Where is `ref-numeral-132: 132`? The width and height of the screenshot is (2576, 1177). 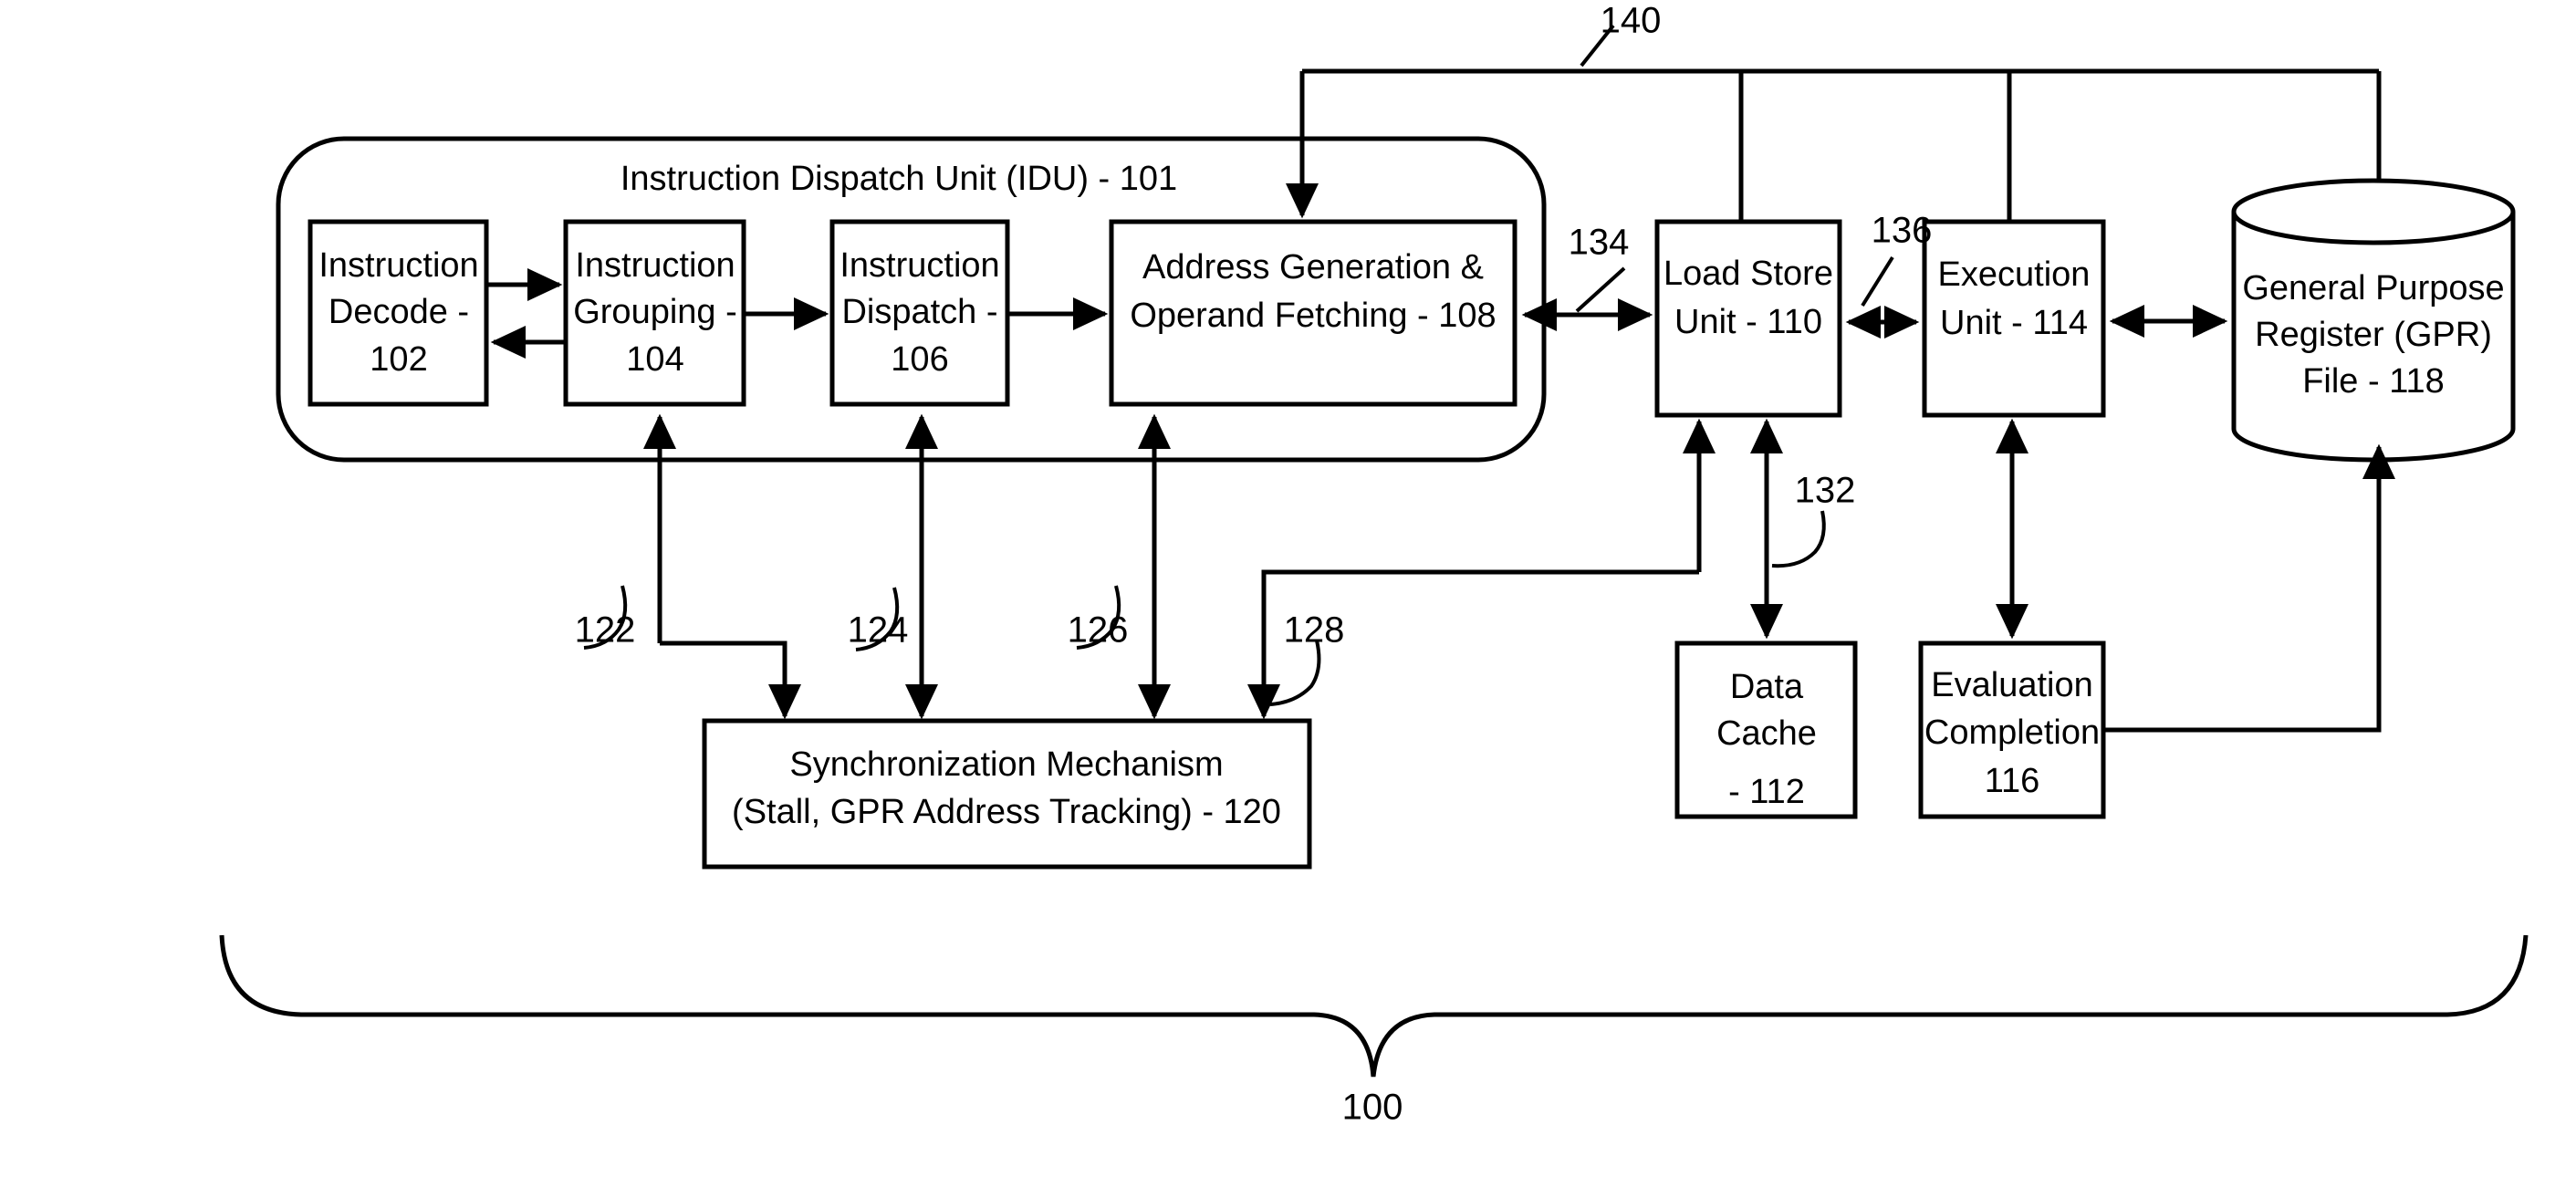 ref-numeral-132: 132 is located at coordinates (1825, 491).